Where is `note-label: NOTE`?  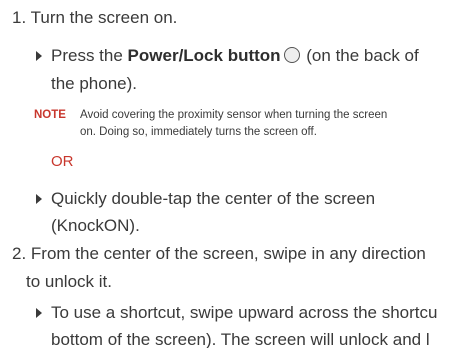 note-label: NOTE is located at coordinates (50, 115).